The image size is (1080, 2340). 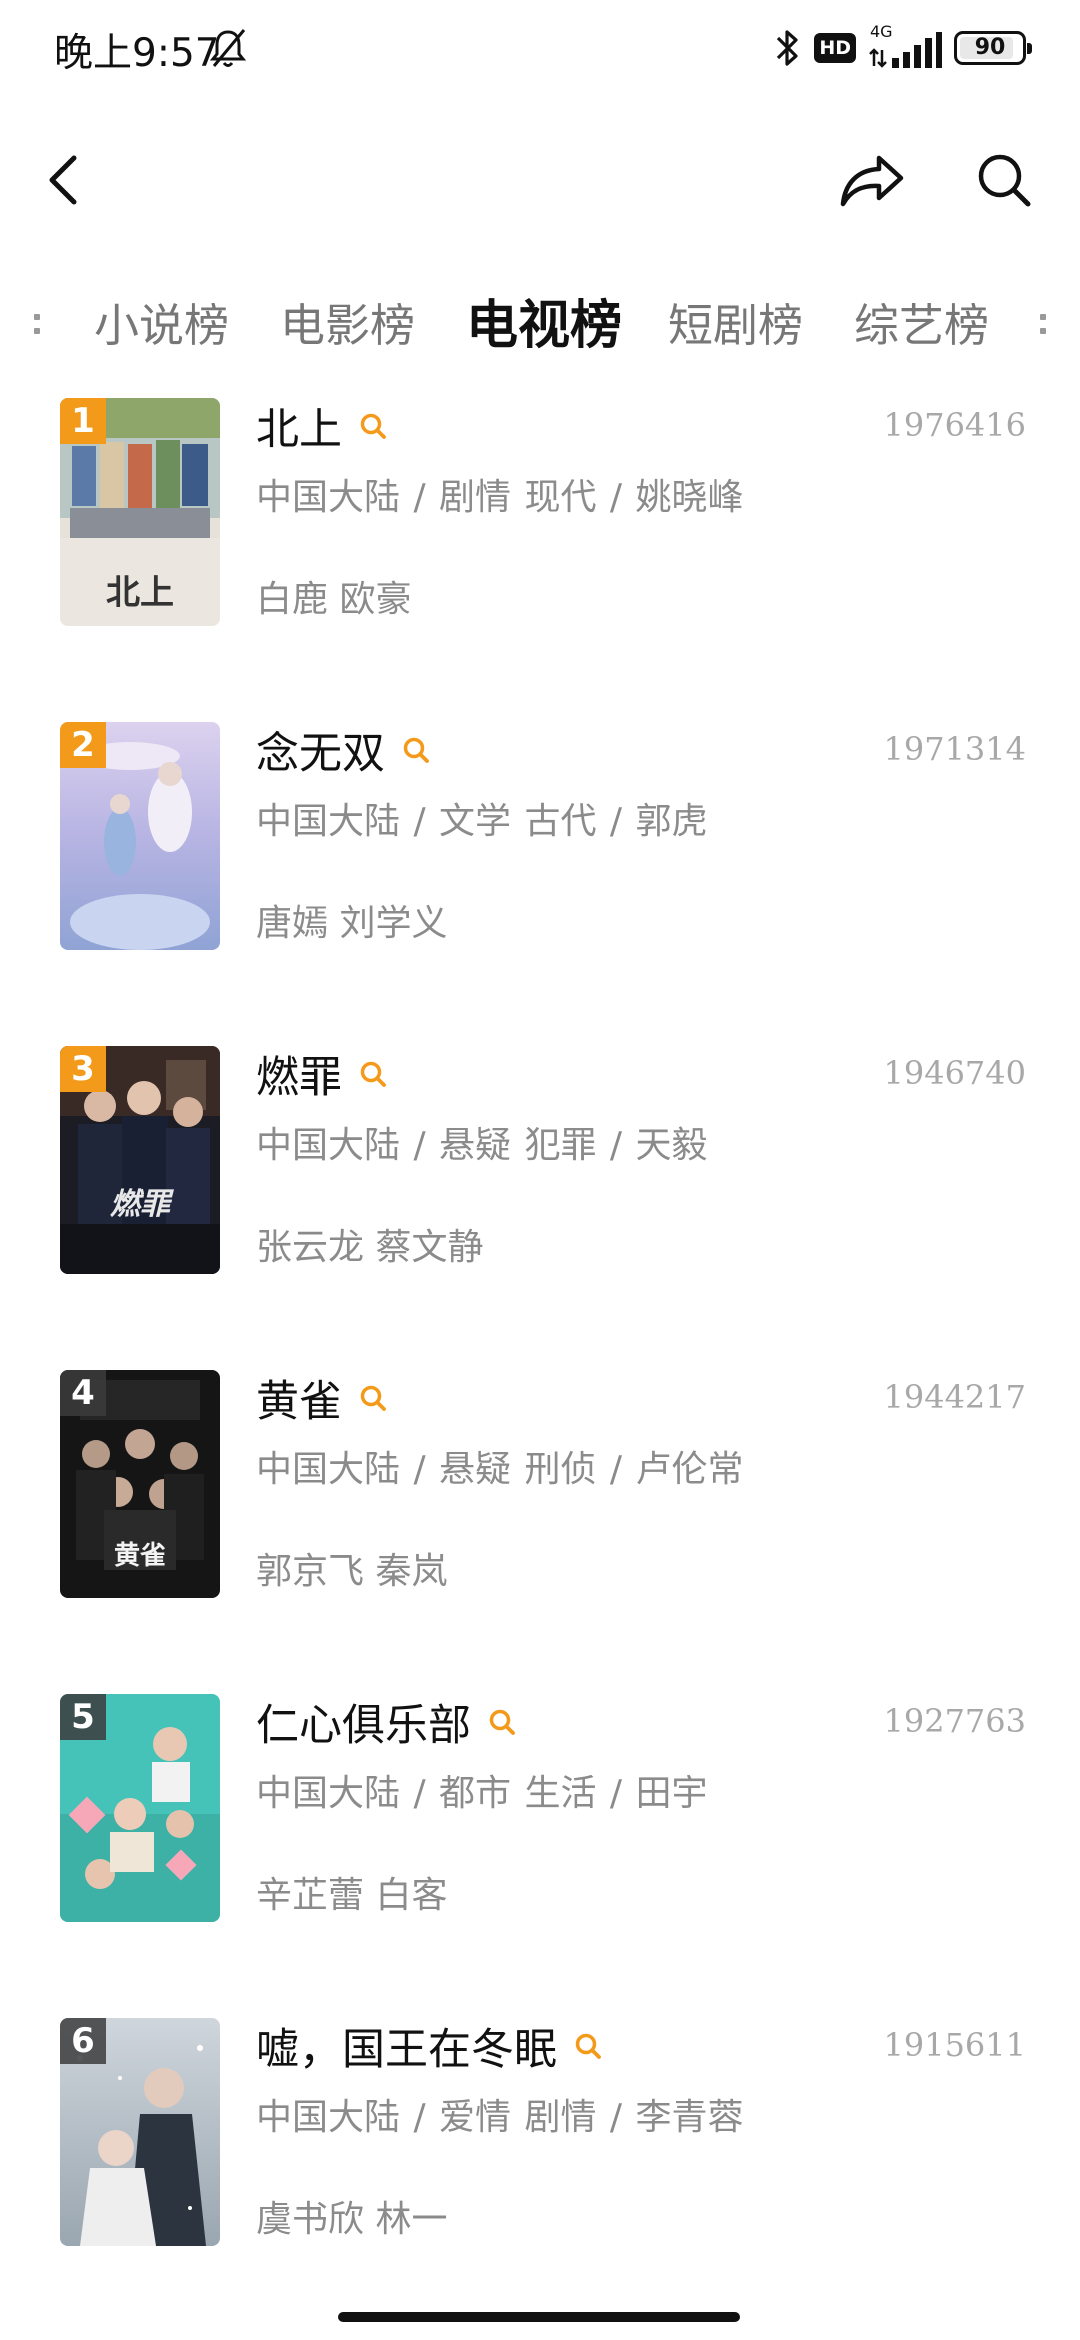 I want to click on svg-text: 燃罪, so click(x=142, y=1204).